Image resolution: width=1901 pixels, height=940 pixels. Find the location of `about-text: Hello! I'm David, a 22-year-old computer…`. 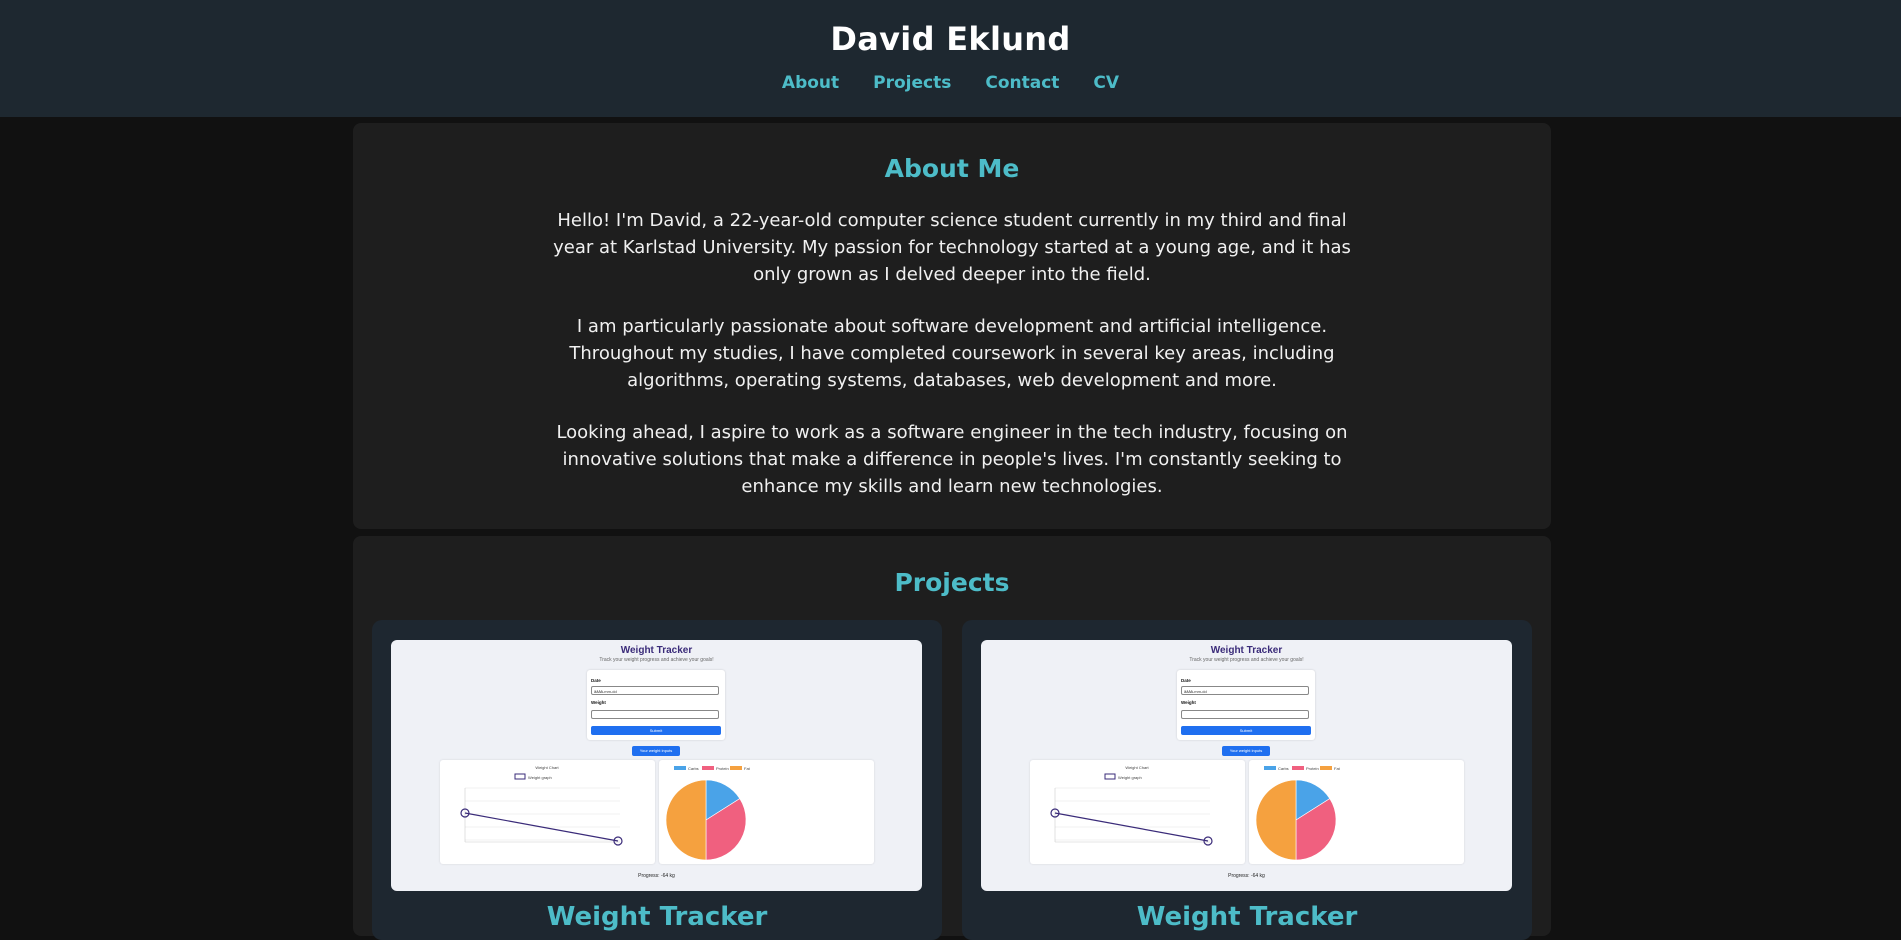

about-text: Hello! I'm David, a 22-year-old computer… is located at coordinates (952, 366).